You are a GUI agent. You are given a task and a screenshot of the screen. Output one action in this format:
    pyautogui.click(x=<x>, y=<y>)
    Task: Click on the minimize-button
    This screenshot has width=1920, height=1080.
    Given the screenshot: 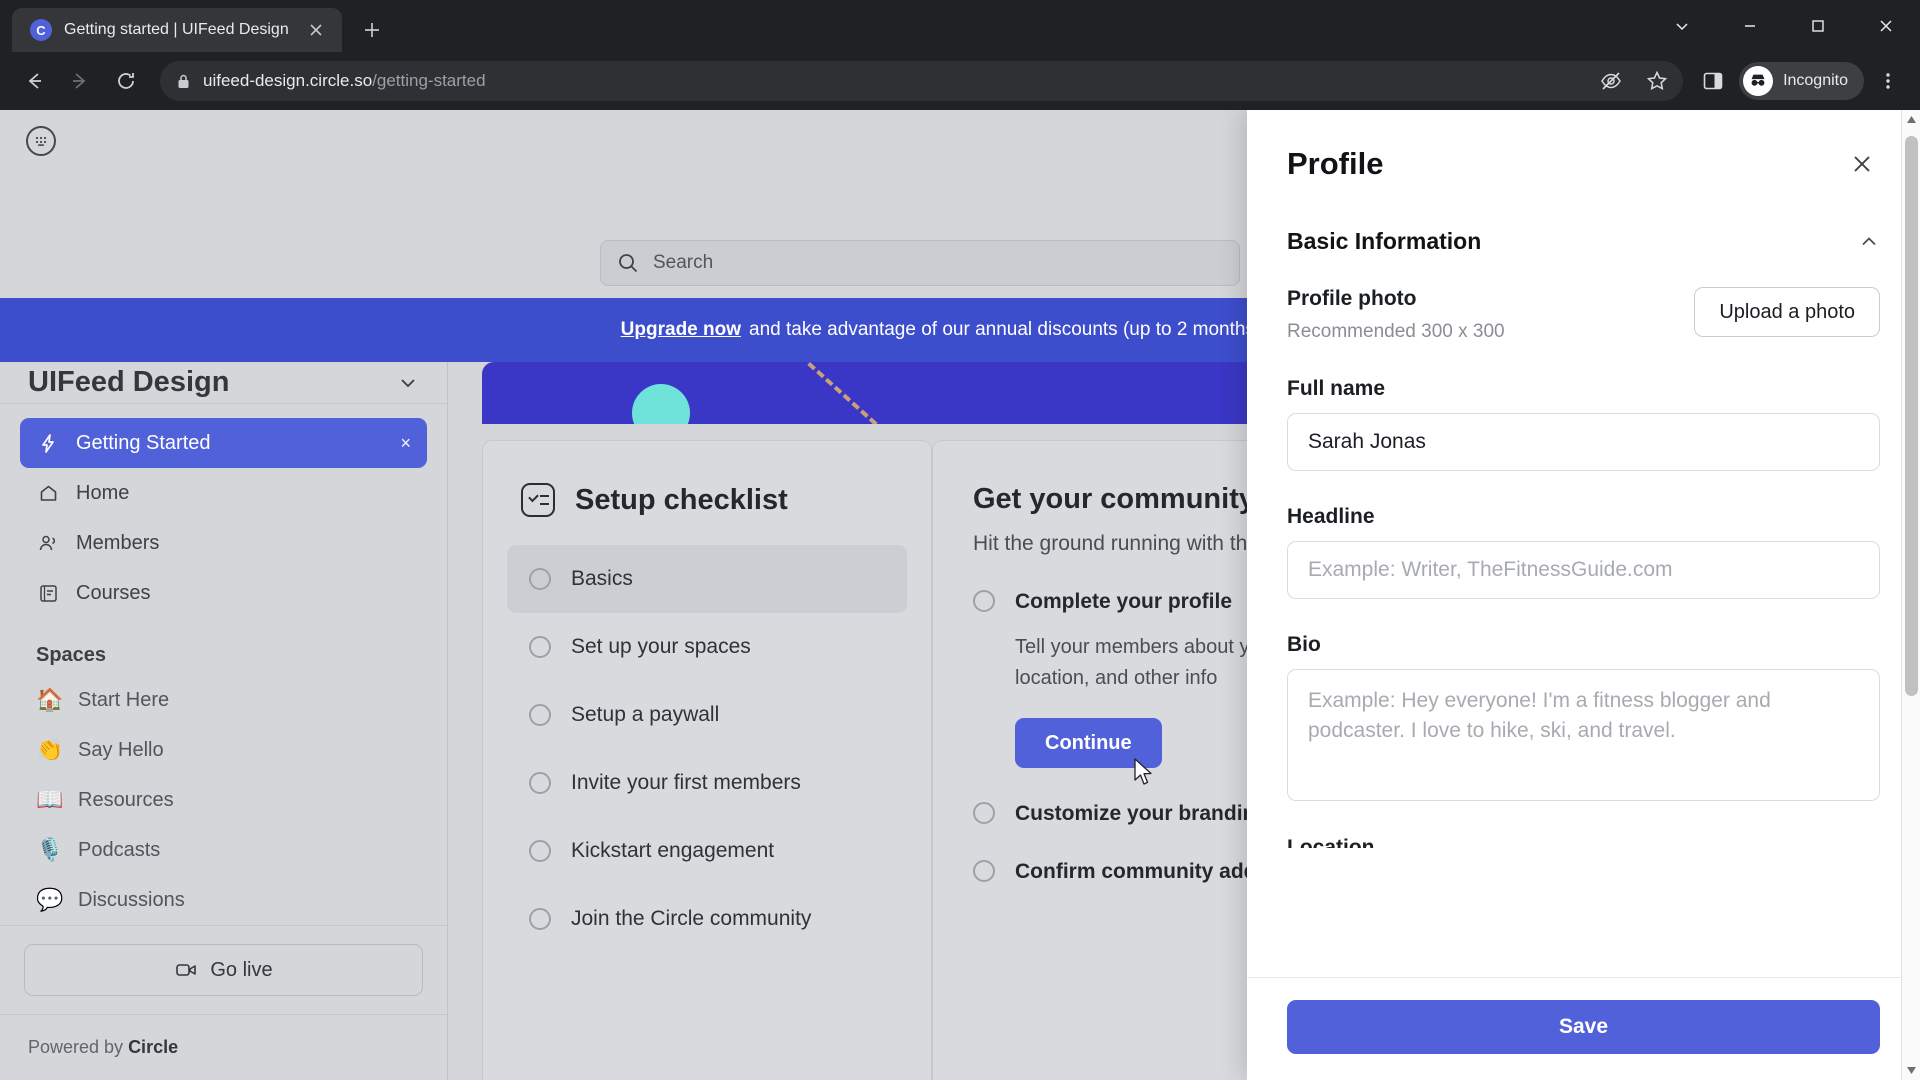 What is the action you would take?
    pyautogui.click(x=1750, y=26)
    